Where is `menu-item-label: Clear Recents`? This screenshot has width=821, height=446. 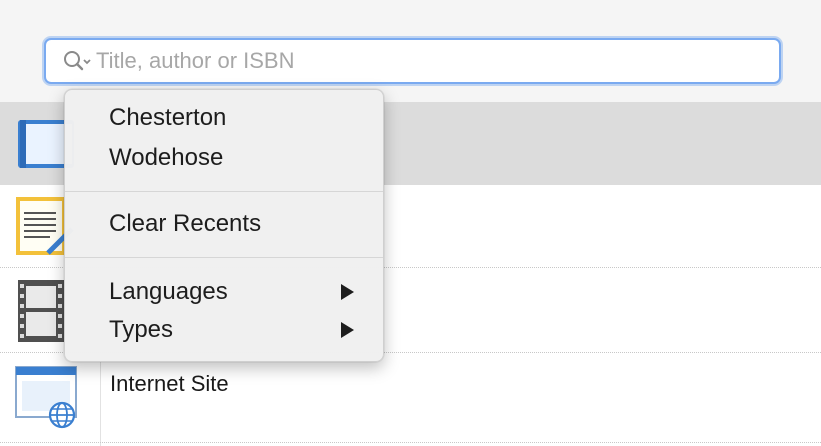
menu-item-label: Clear Recents is located at coordinates (185, 223).